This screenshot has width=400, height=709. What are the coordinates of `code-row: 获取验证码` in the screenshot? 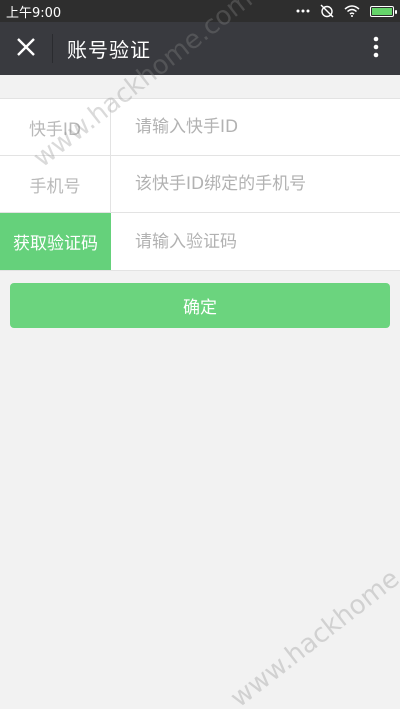 It's located at (200, 241).